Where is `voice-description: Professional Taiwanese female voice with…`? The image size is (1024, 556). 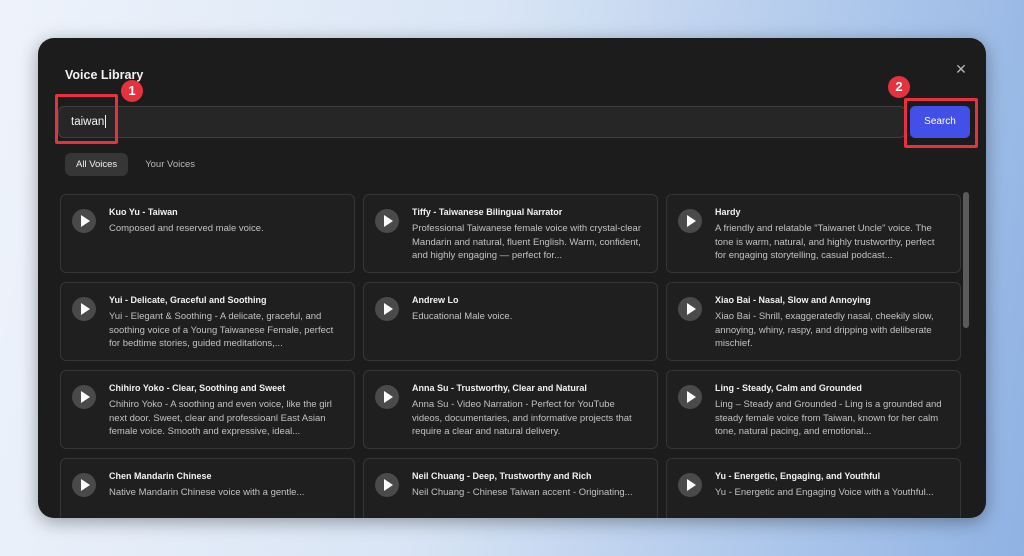
voice-description: Professional Taiwanese female voice with… is located at coordinates (526, 242).